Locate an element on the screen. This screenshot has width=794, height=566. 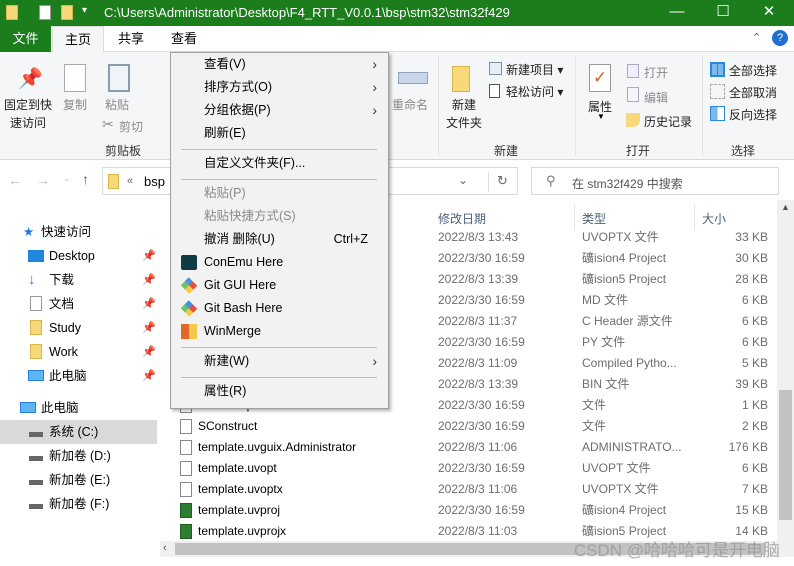
column-header-type: 类型 is located at coordinates (594, 218).